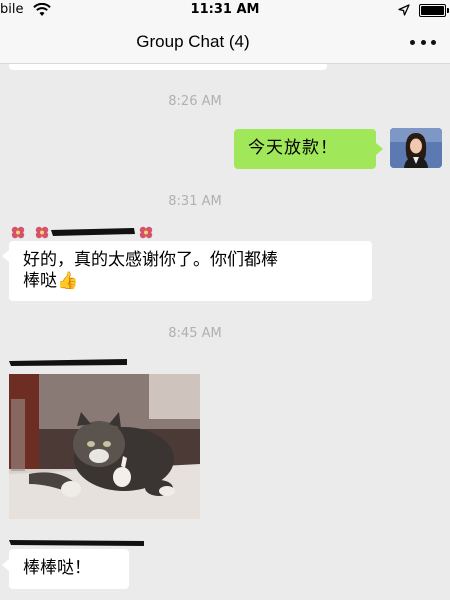  I want to click on battery-icon, so click(434, 10).